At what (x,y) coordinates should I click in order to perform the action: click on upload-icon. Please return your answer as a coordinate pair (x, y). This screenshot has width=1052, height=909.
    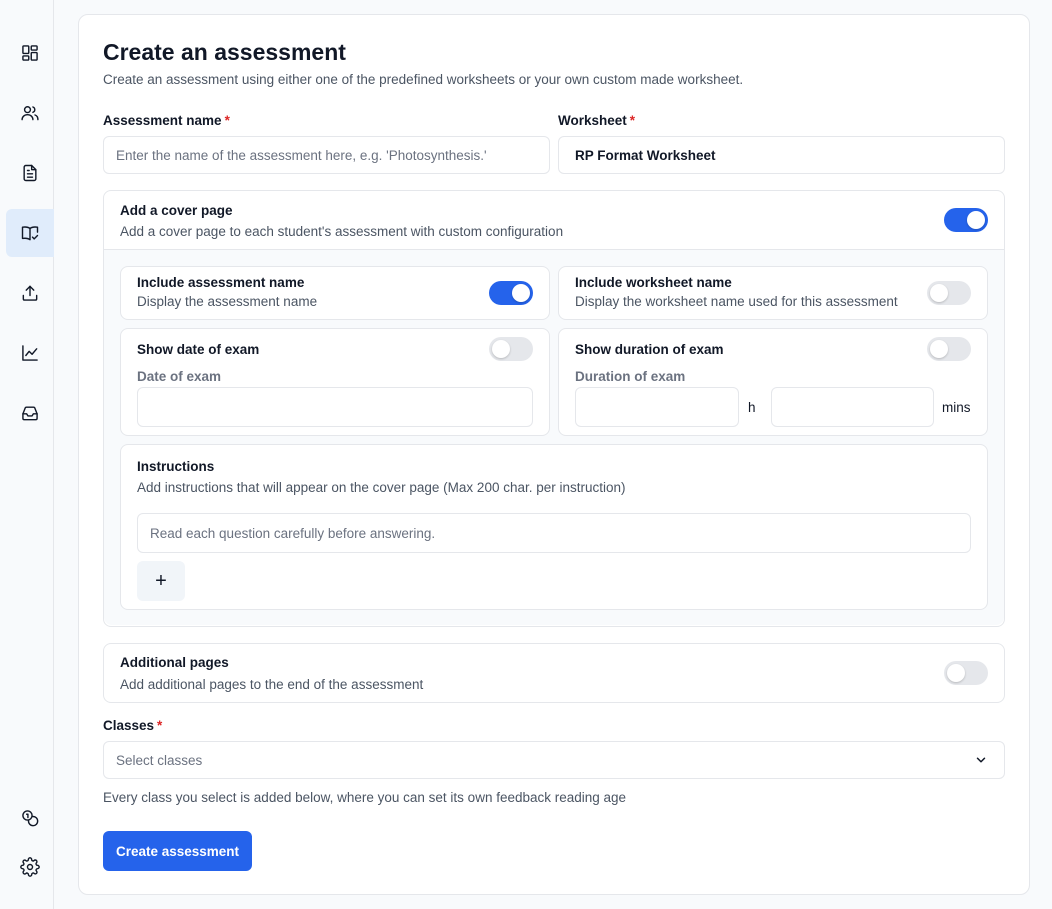
    Looking at the image, I should click on (30, 293).